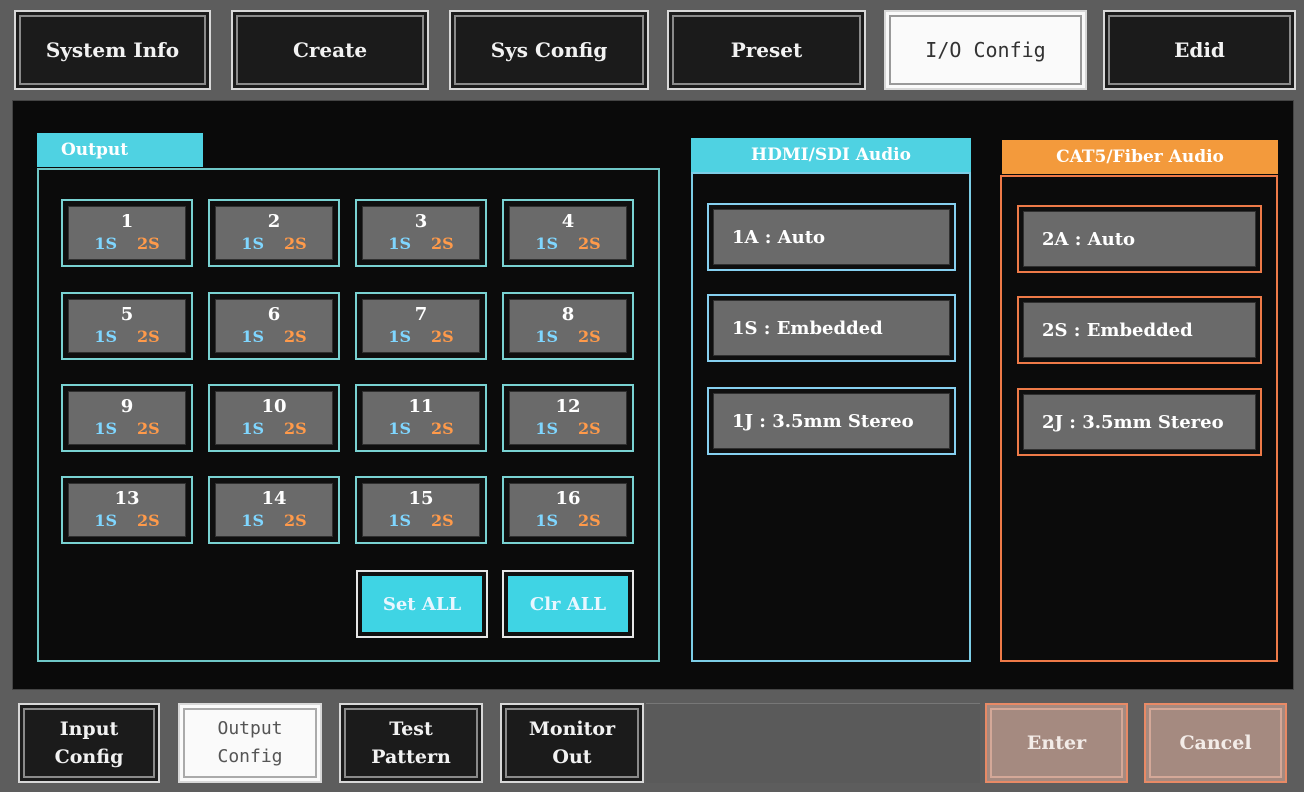 The width and height of the screenshot is (1304, 792). What do you see at coordinates (274, 314) in the screenshot?
I see `output-number: 6` at bounding box center [274, 314].